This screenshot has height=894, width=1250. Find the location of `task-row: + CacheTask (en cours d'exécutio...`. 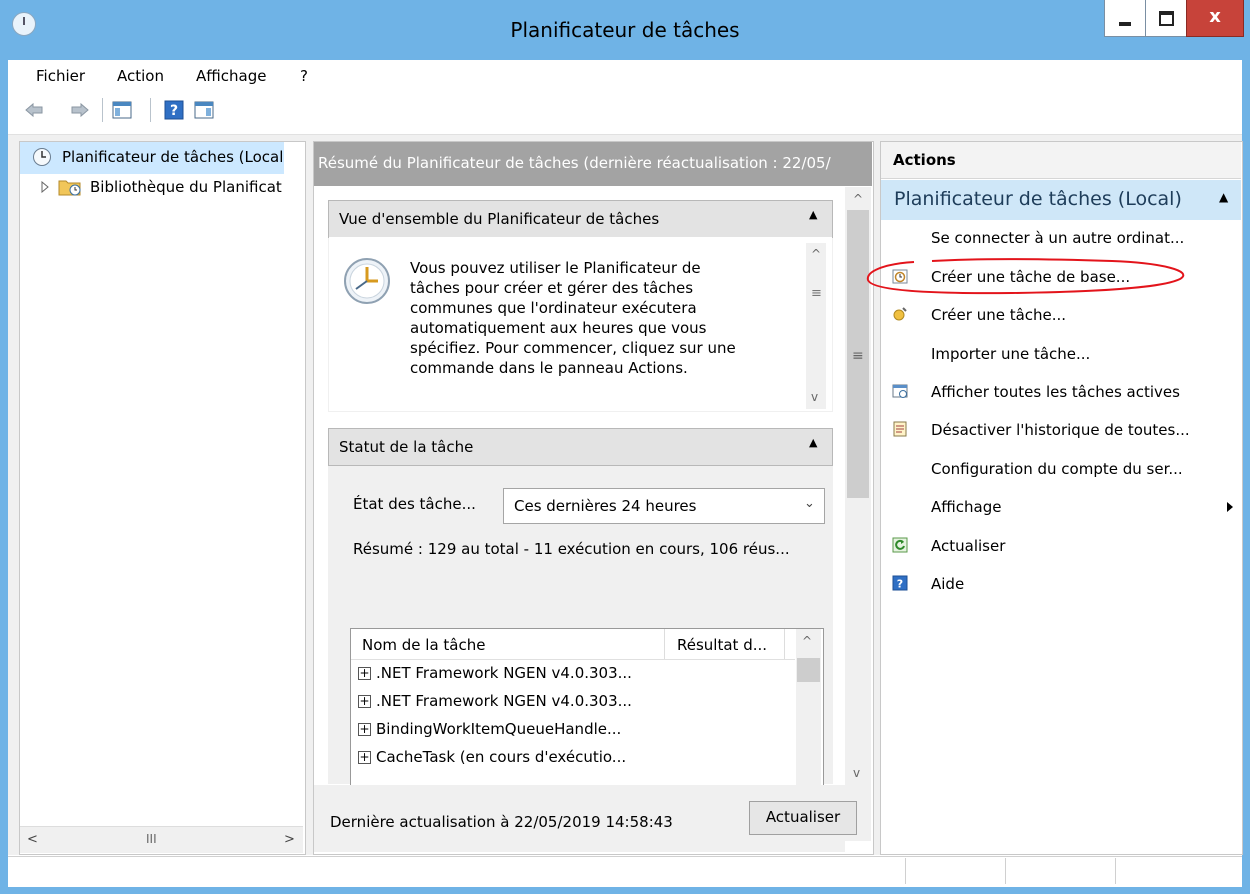

task-row: + CacheTask (en cours d'exécutio... is located at coordinates (492, 757).